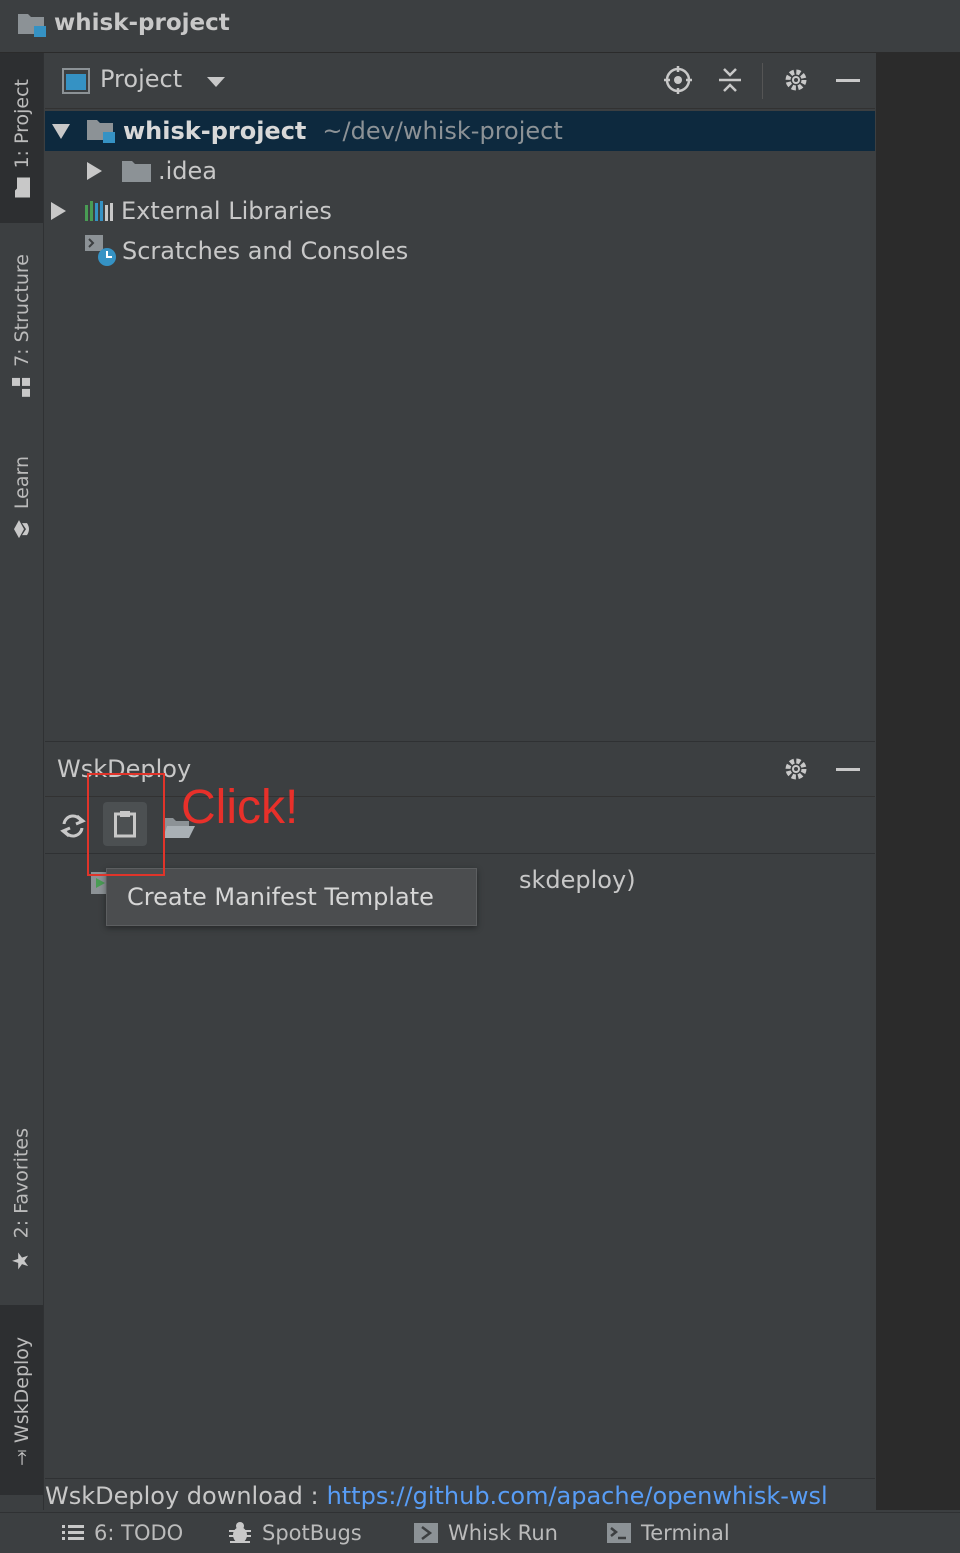 Image resolution: width=960 pixels, height=1553 pixels. What do you see at coordinates (577, 880) in the screenshot?
I see `wskdeploy-tree-item-label: skdeploy)` at bounding box center [577, 880].